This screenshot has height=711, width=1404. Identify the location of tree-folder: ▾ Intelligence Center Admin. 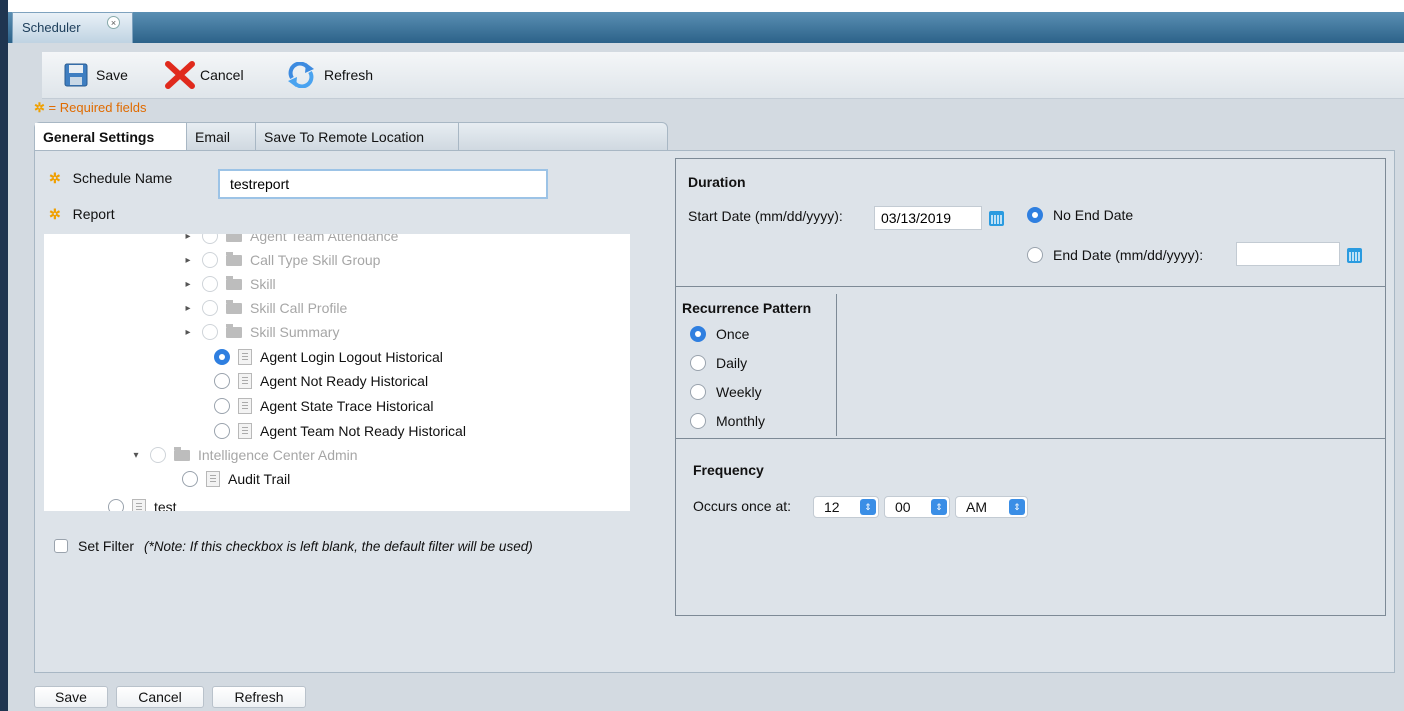
(244, 455).